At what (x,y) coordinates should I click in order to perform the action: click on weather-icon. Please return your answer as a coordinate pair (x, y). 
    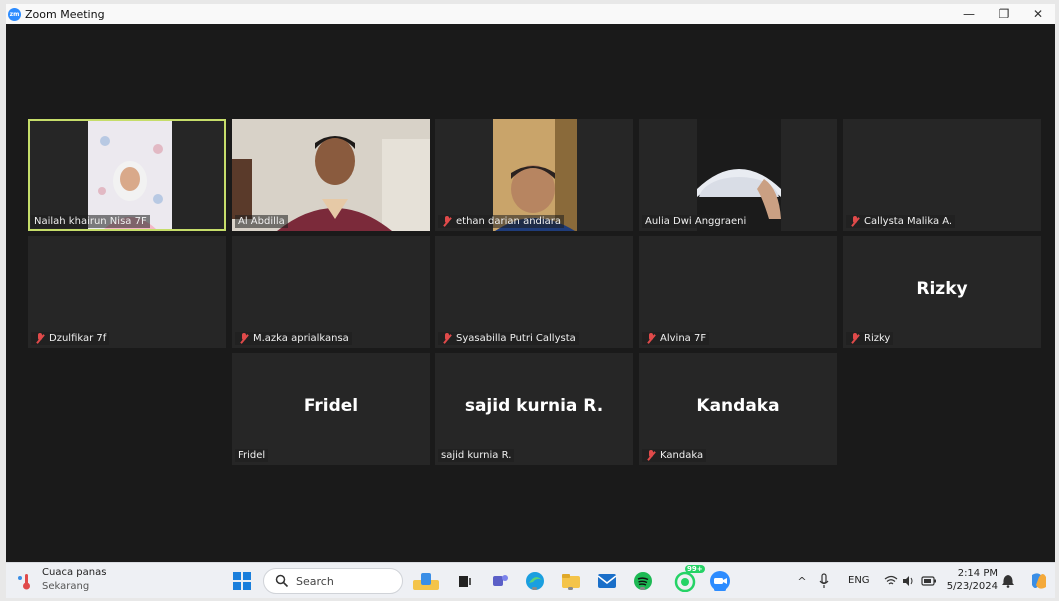
    Looking at the image, I should click on (26, 581).